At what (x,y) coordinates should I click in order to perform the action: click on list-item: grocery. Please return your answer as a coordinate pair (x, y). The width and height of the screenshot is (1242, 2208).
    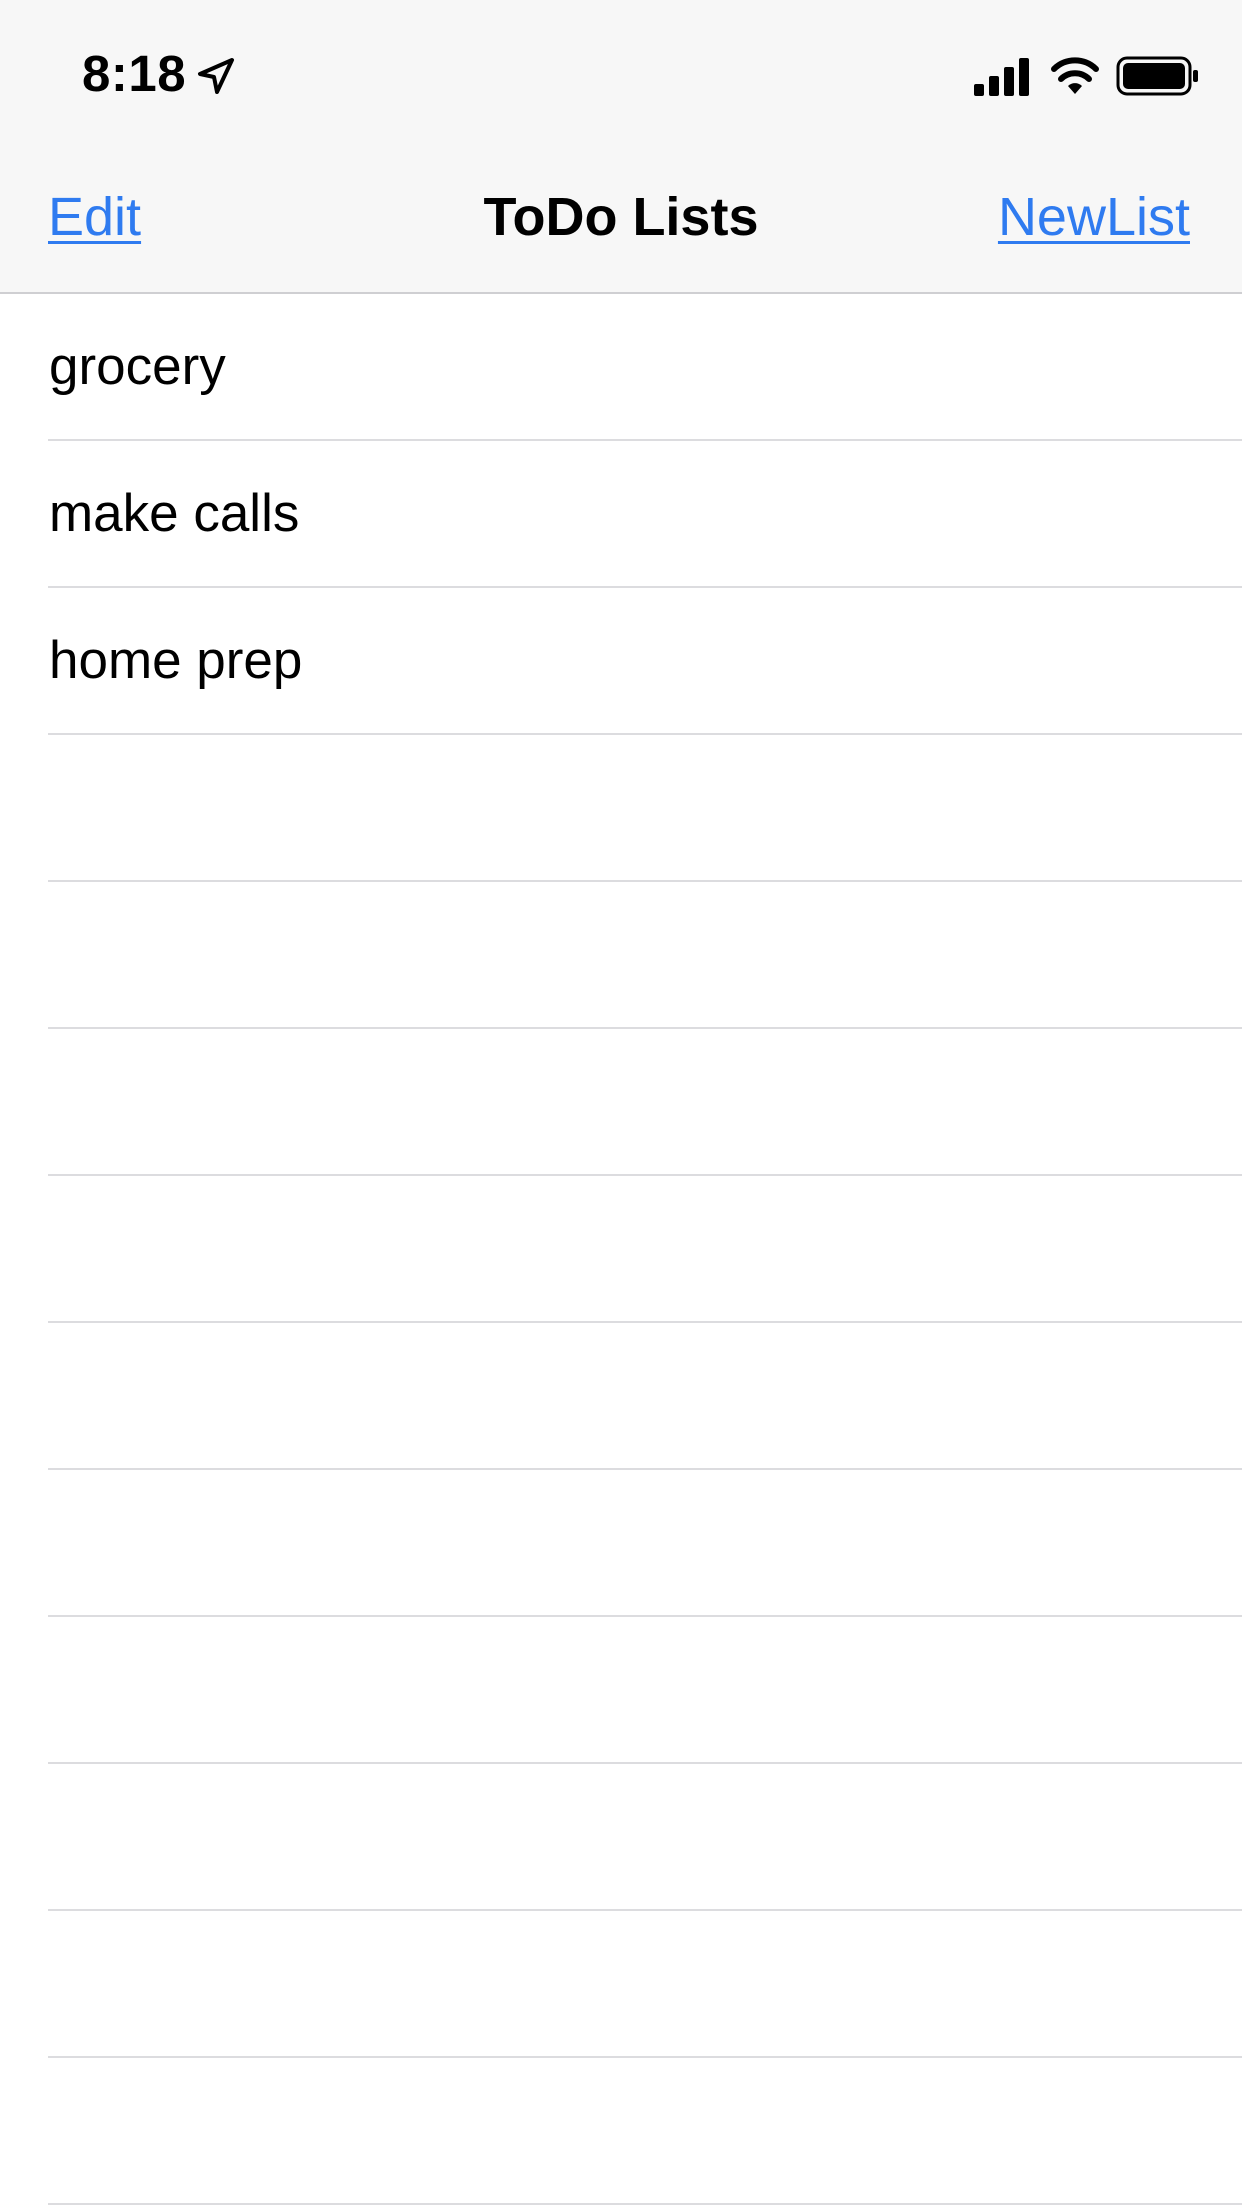
    Looking at the image, I should click on (621, 367).